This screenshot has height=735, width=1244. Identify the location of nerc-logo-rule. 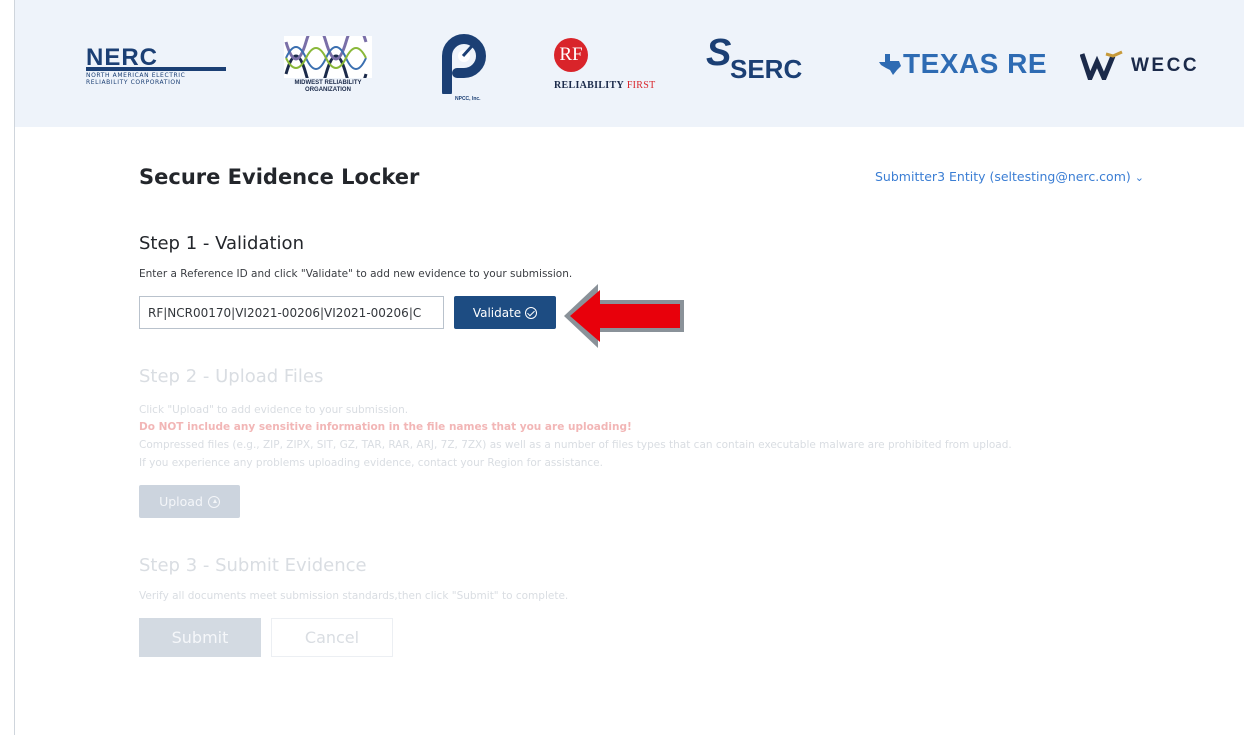
(156, 69).